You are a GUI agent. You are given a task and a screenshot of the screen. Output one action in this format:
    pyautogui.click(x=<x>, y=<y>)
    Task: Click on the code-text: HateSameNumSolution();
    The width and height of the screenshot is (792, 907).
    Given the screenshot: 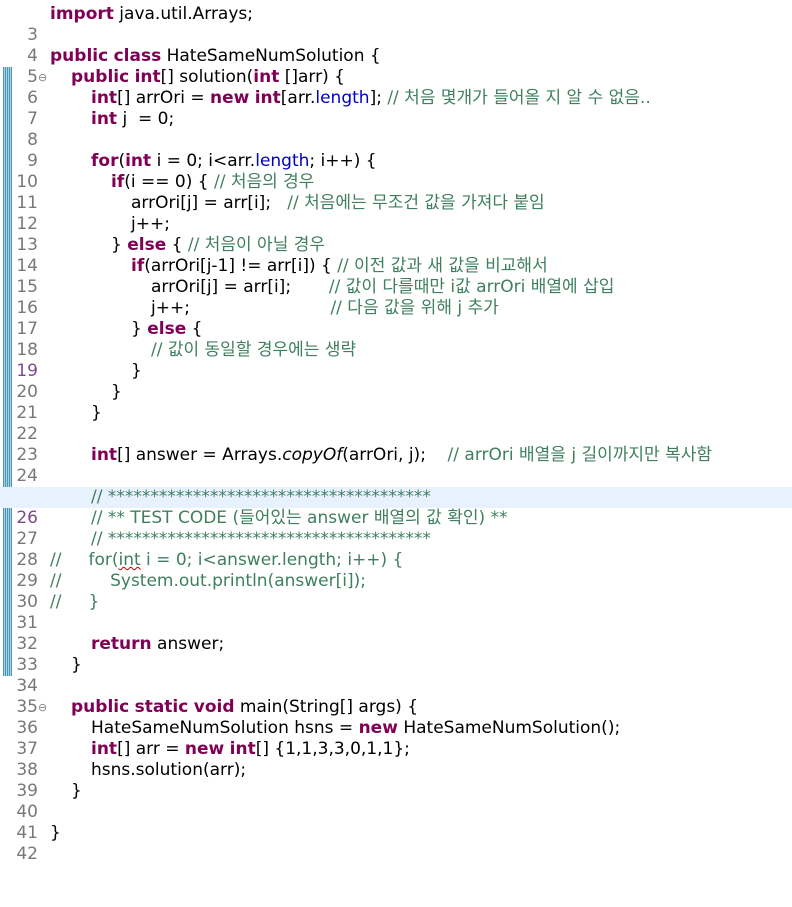 What is the action you would take?
    pyautogui.click(x=509, y=728)
    